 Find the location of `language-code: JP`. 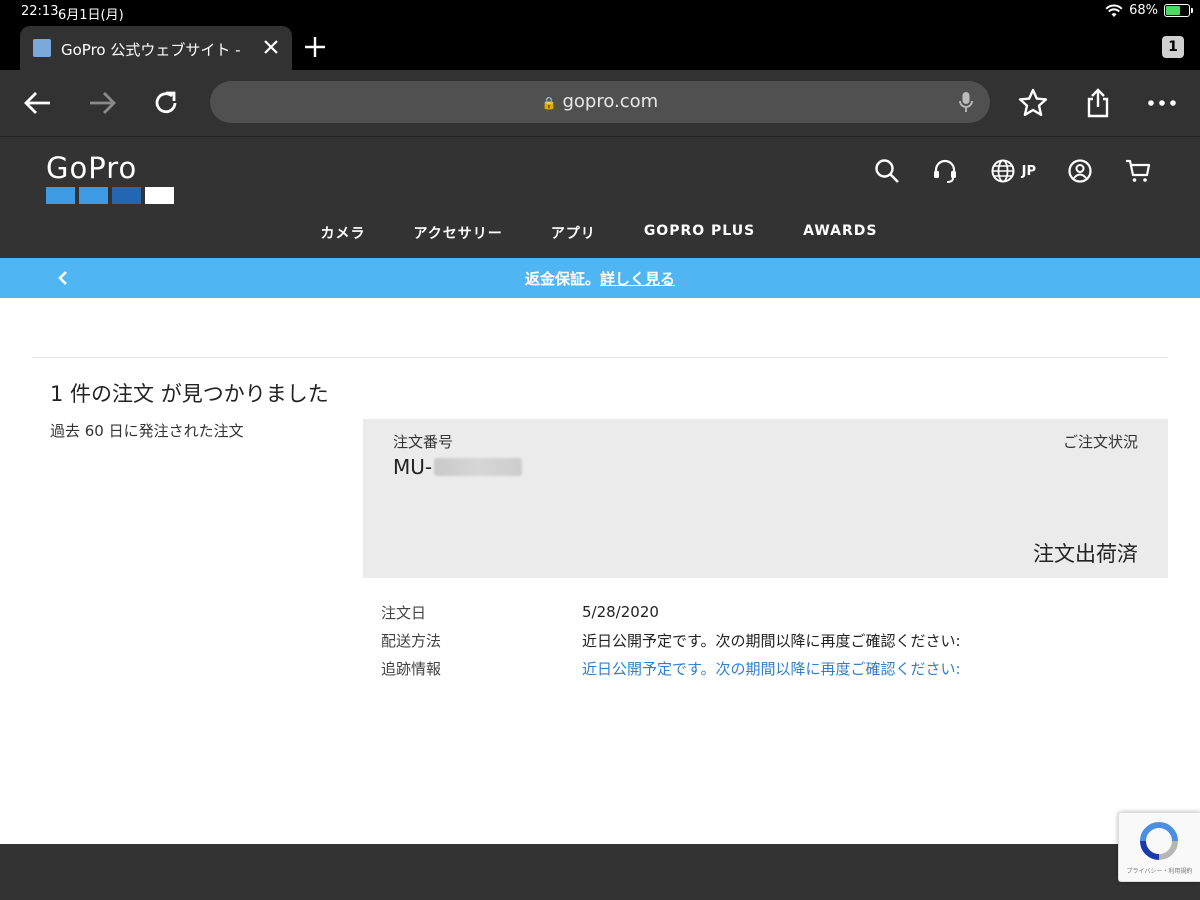

language-code: JP is located at coordinates (1028, 171).